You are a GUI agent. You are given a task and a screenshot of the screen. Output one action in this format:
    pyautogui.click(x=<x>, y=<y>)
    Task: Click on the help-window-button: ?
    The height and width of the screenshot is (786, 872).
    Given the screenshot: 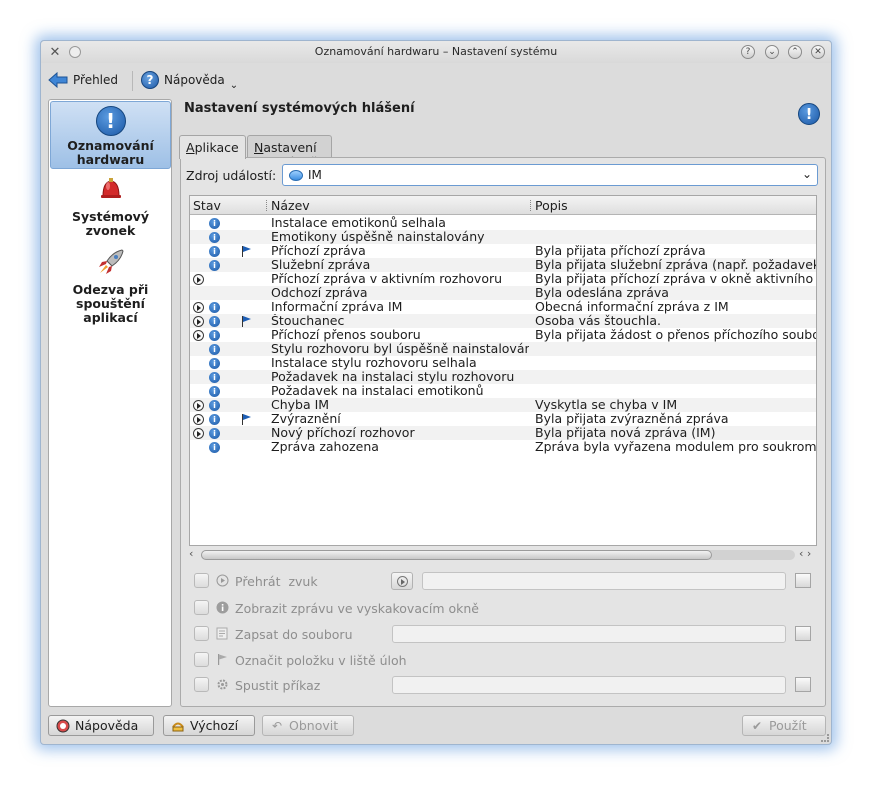 What is the action you would take?
    pyautogui.click(x=748, y=52)
    